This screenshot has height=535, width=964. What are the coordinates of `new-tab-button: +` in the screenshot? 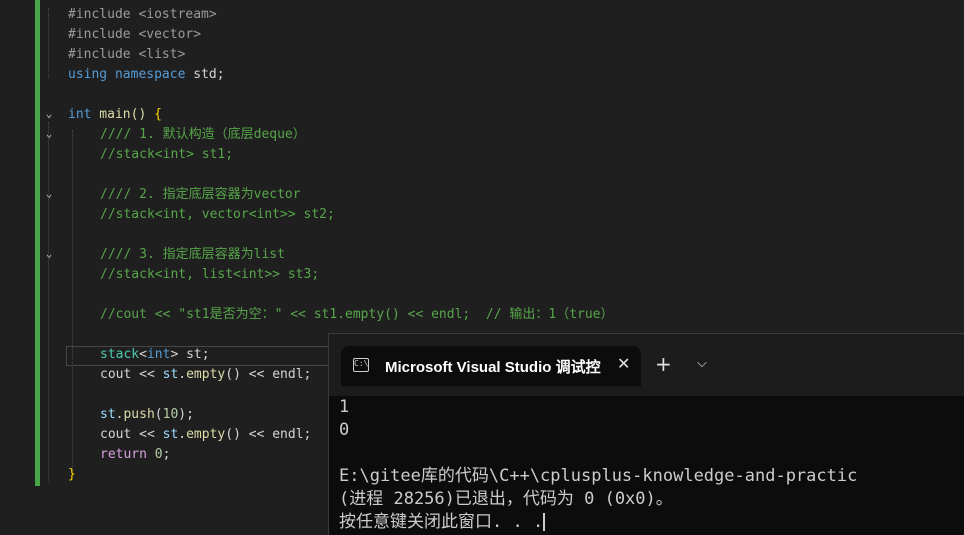 It's located at (663, 364).